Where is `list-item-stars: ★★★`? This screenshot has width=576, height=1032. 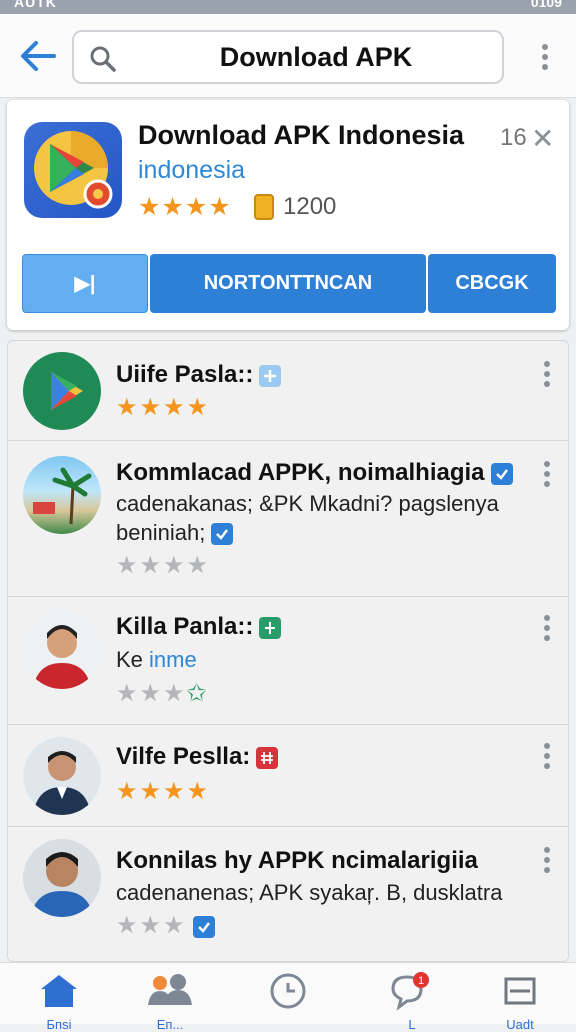 list-item-stars: ★★★ is located at coordinates (165, 925).